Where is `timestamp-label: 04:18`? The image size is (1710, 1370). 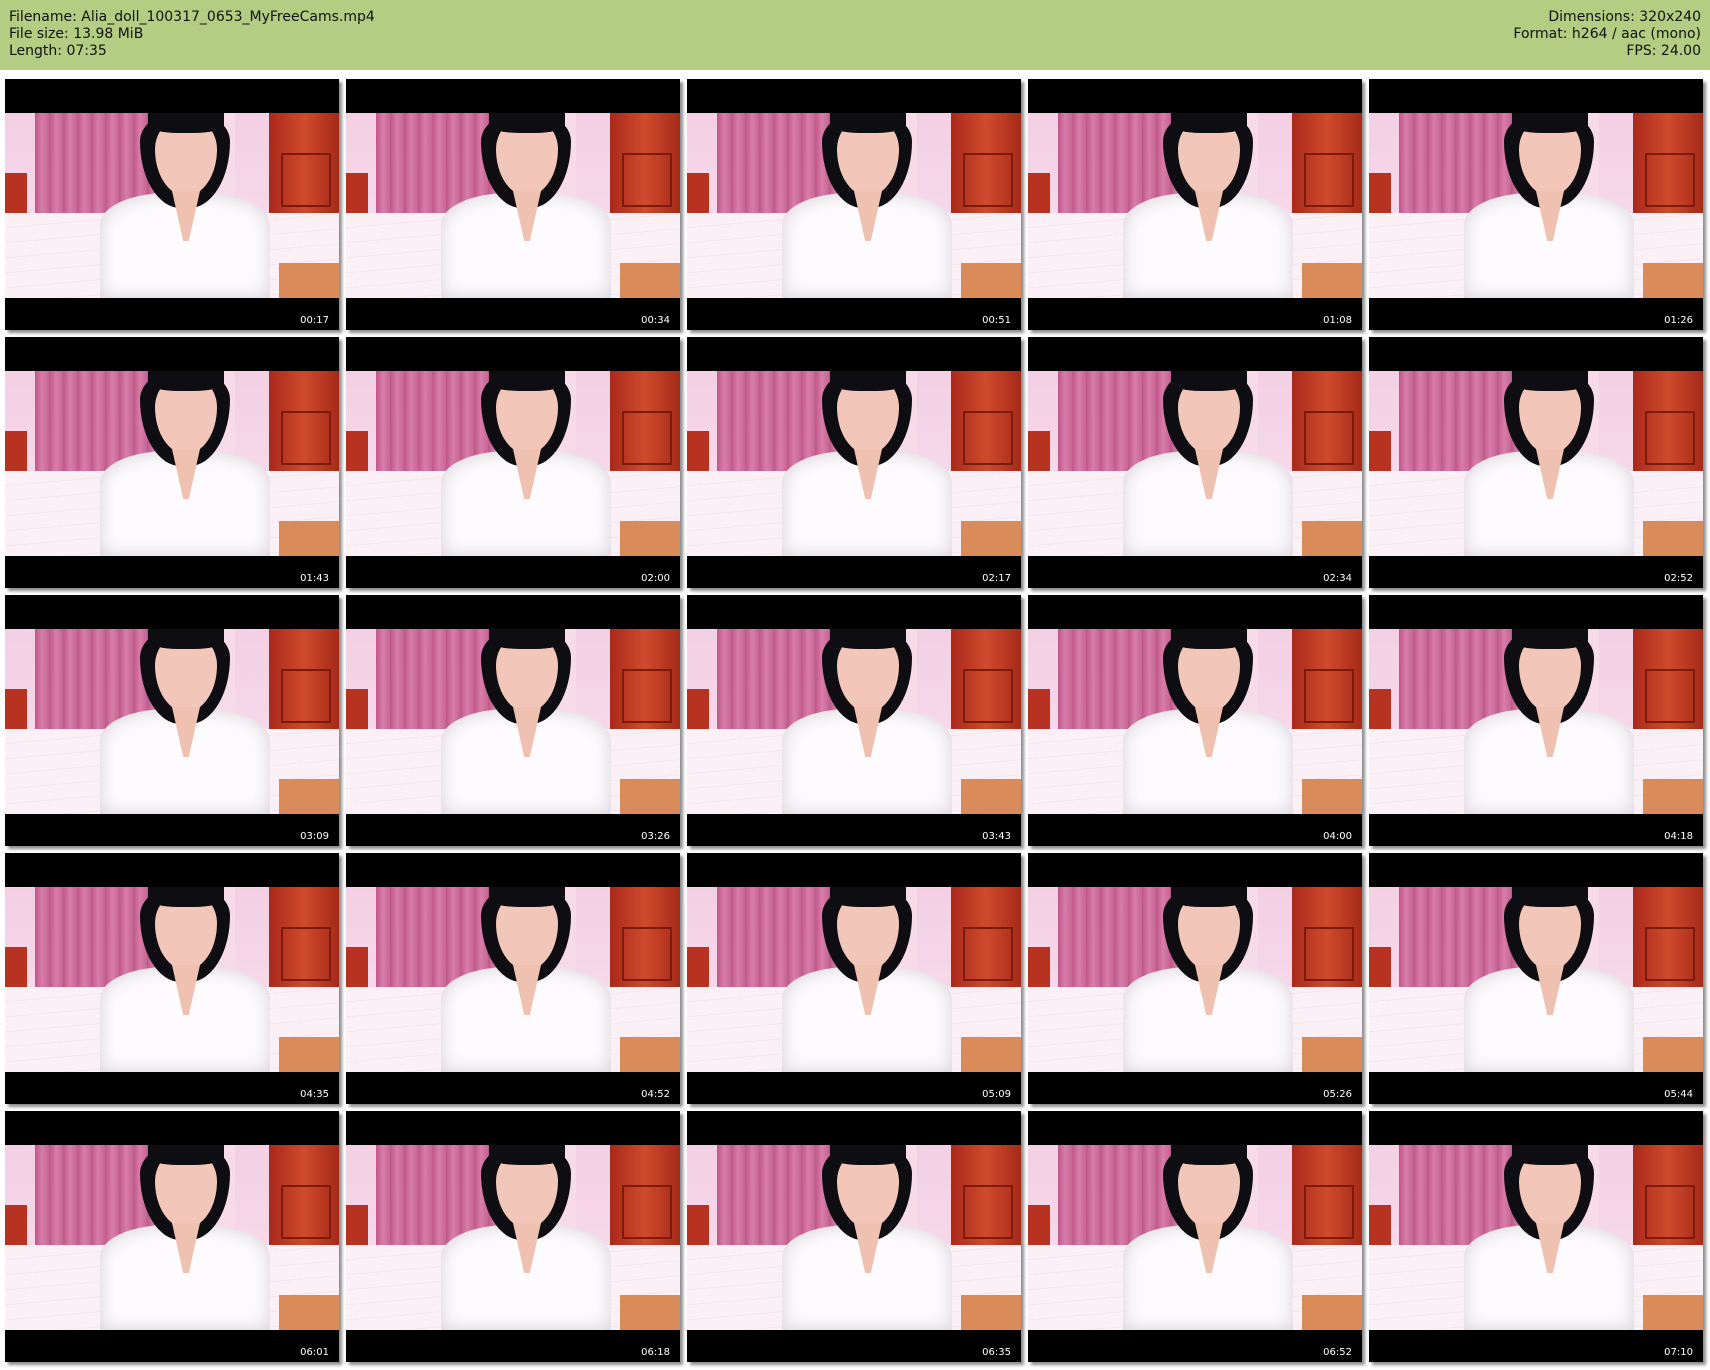 timestamp-label: 04:18 is located at coordinates (1678, 836).